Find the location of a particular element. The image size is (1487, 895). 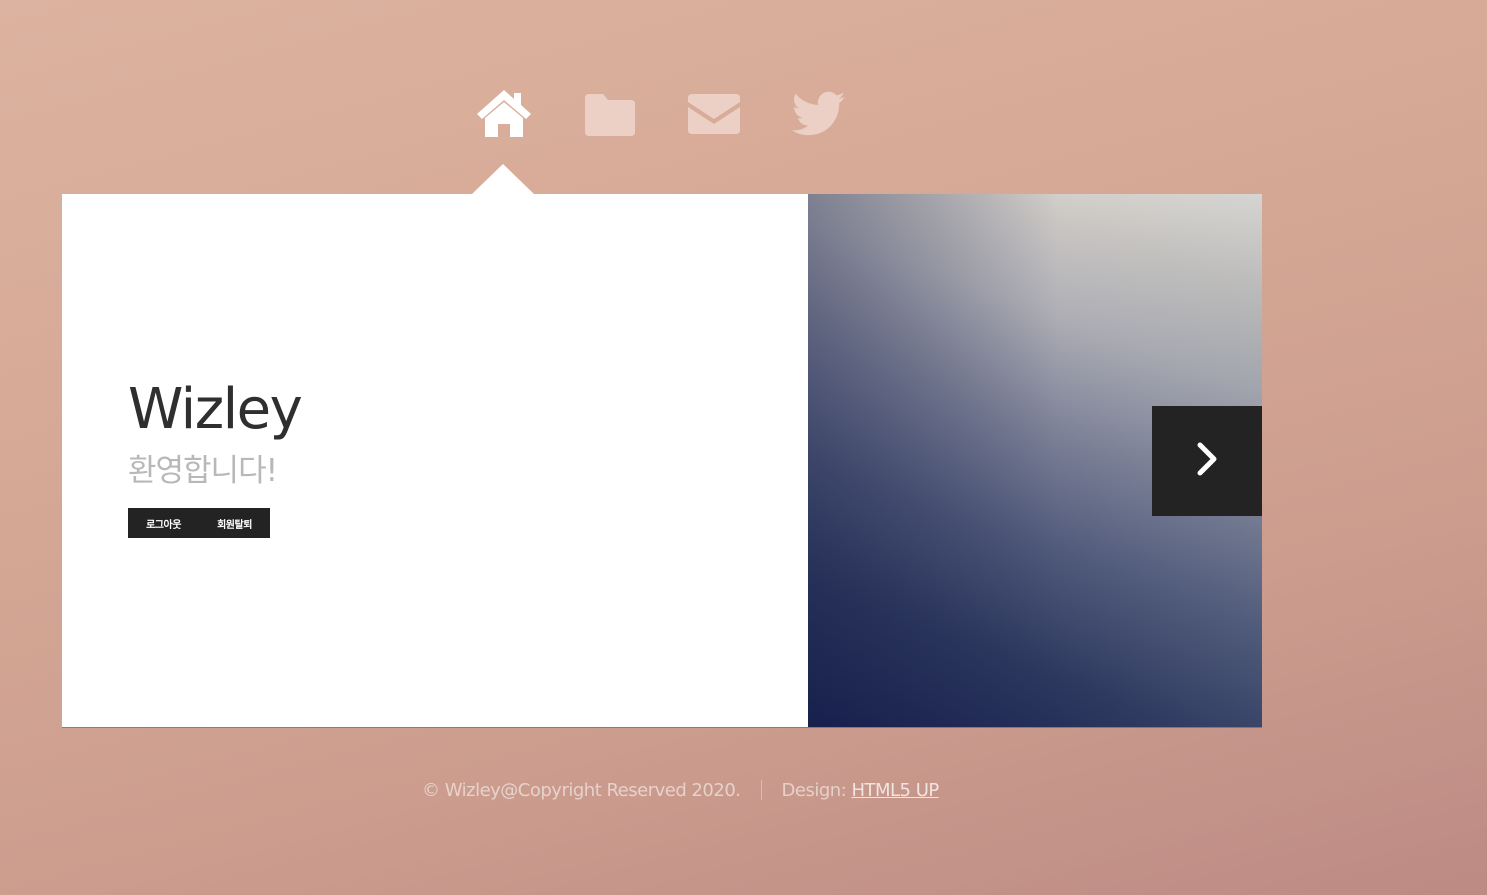

footer-divider is located at coordinates (761, 790).